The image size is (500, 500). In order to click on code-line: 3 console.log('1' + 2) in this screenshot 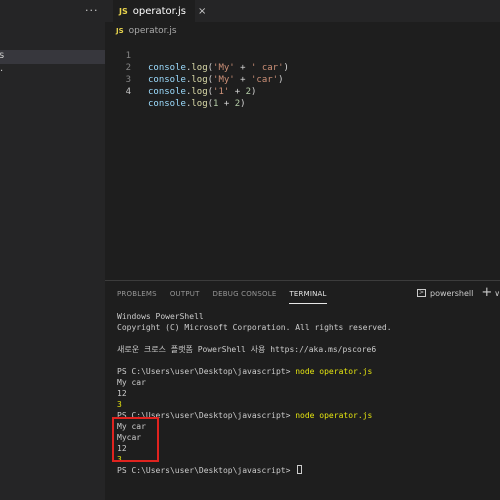, I will do `click(302, 79)`.